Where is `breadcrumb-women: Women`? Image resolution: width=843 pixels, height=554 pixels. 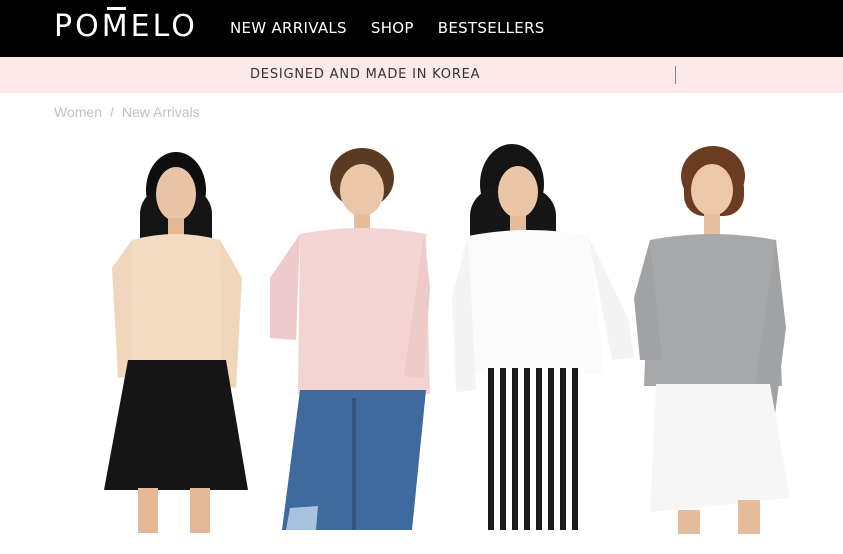 breadcrumb-women: Women is located at coordinates (78, 112).